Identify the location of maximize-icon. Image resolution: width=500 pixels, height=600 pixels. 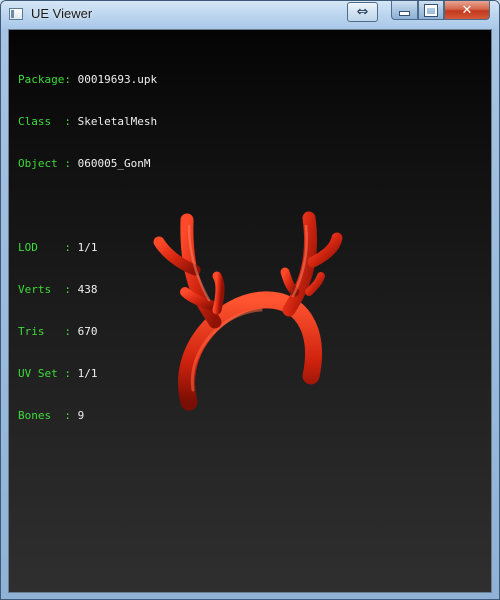
(431, 10).